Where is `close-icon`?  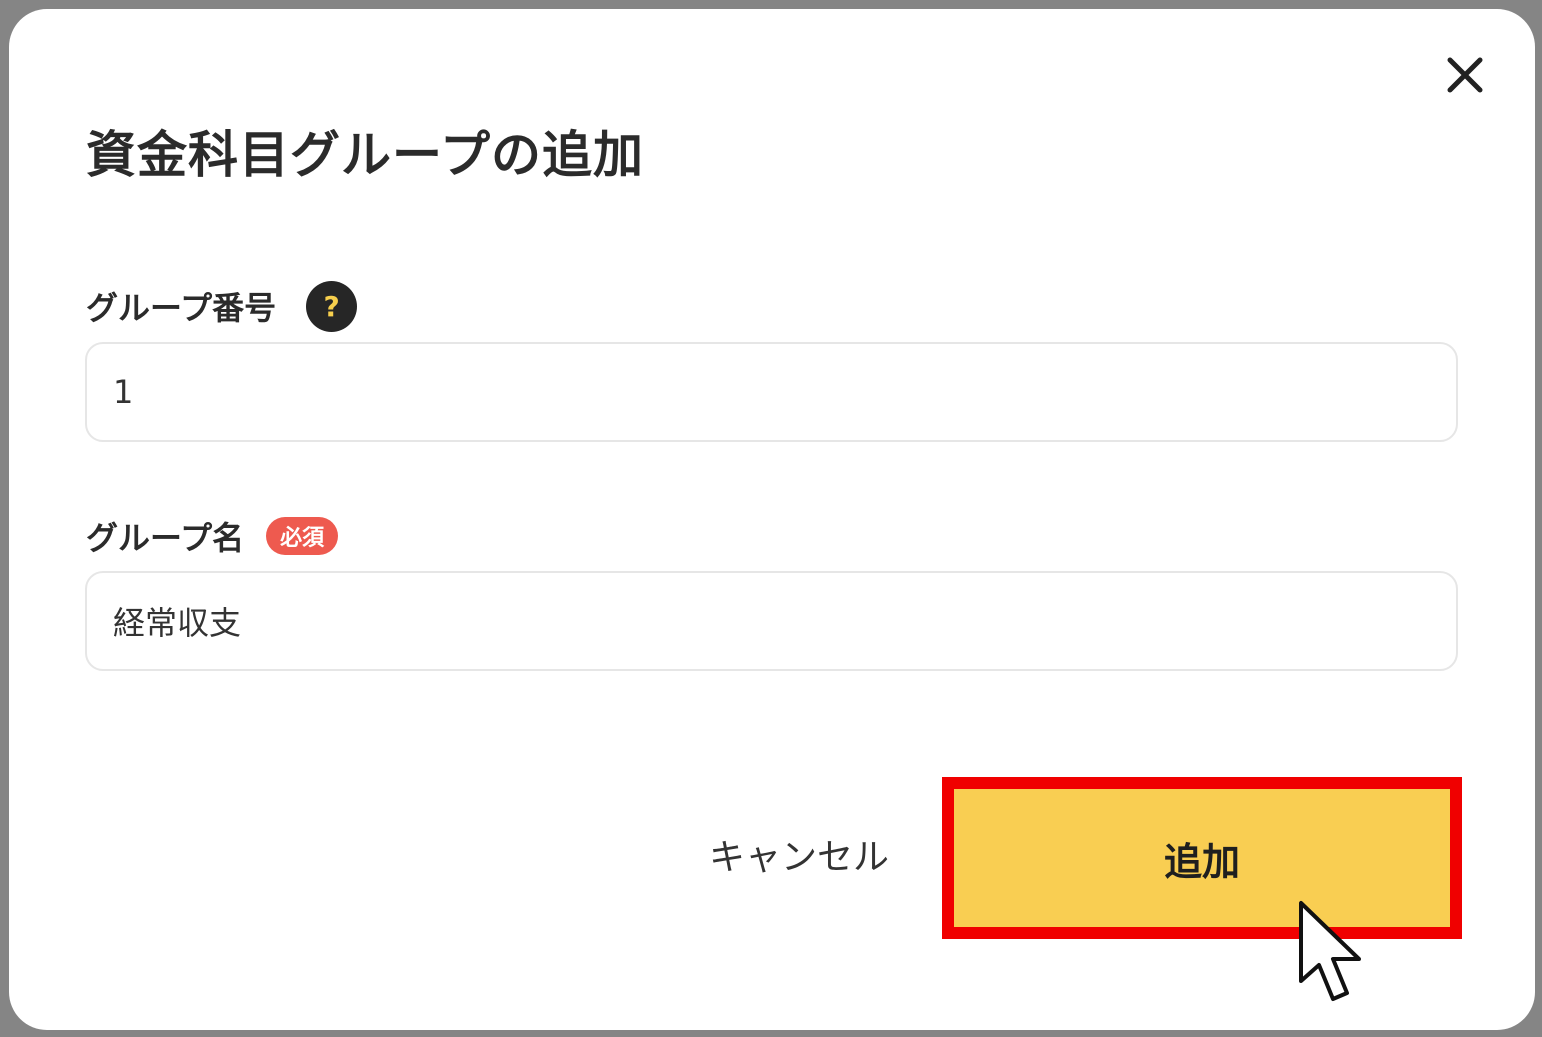 close-icon is located at coordinates (1465, 75).